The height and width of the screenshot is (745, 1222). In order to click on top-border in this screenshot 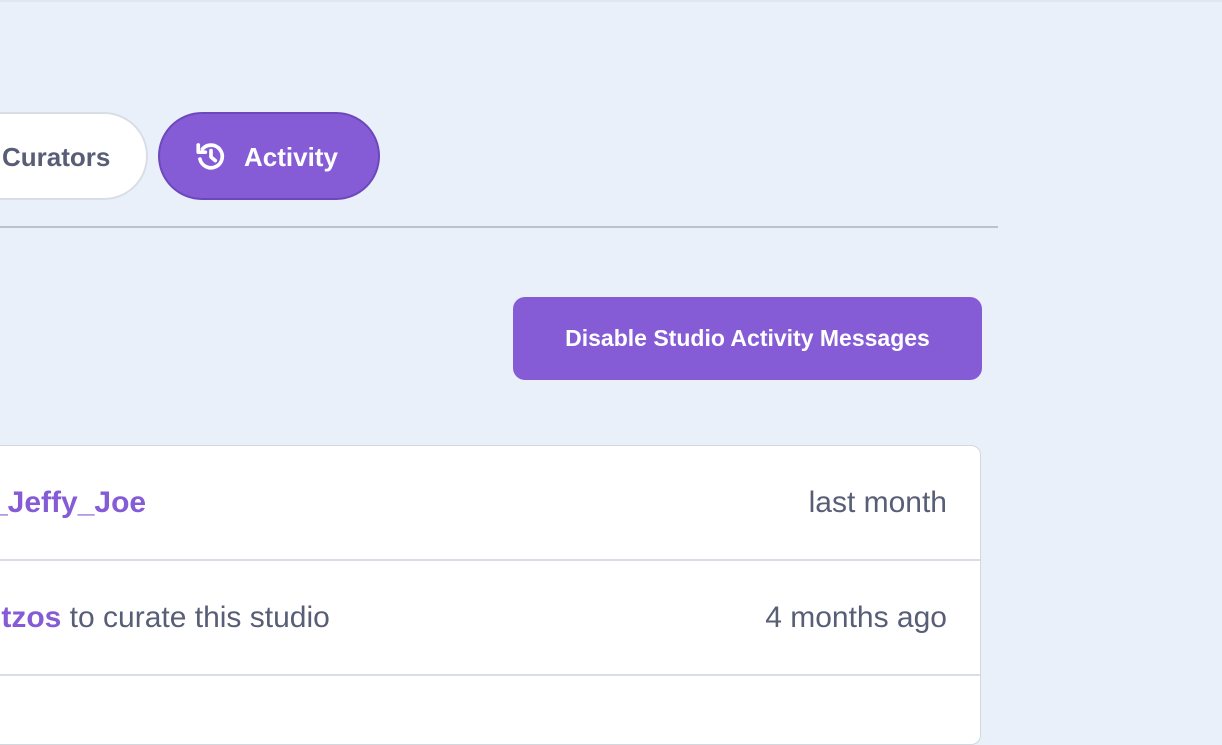, I will do `click(611, 1)`.